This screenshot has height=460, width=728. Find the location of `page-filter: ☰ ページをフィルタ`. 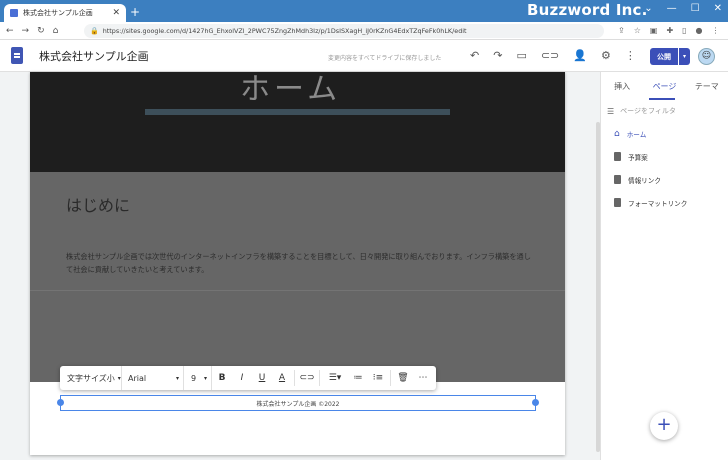

page-filter: ☰ ページをフィルタ is located at coordinates (667, 111).